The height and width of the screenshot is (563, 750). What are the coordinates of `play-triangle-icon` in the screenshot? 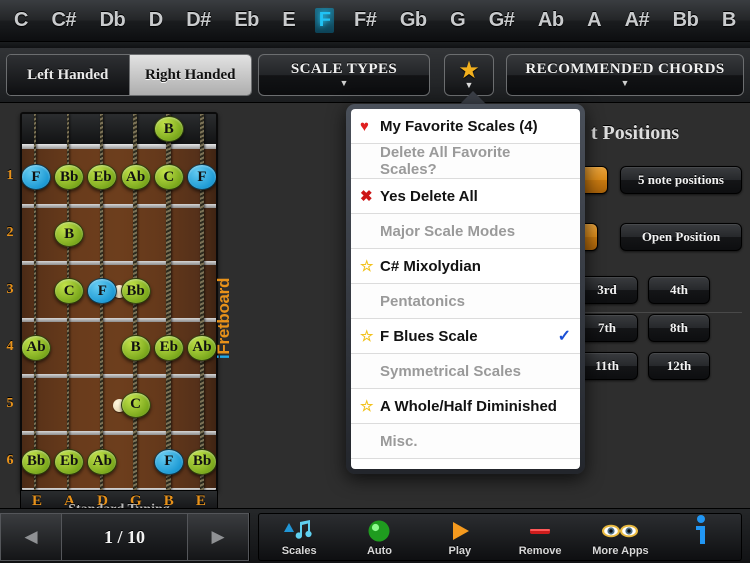 It's located at (460, 531).